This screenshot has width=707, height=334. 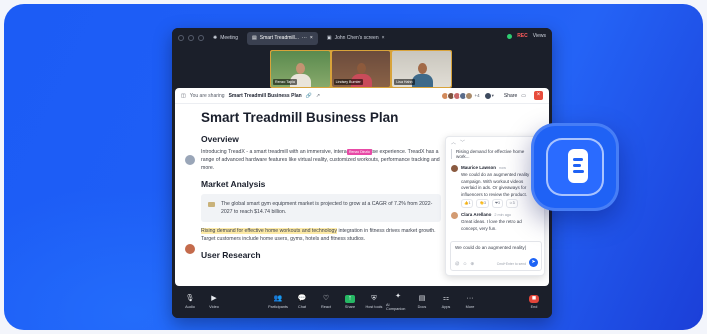 What do you see at coordinates (522, 36) in the screenshot?
I see `recording-indicator: REC` at bounding box center [522, 36].